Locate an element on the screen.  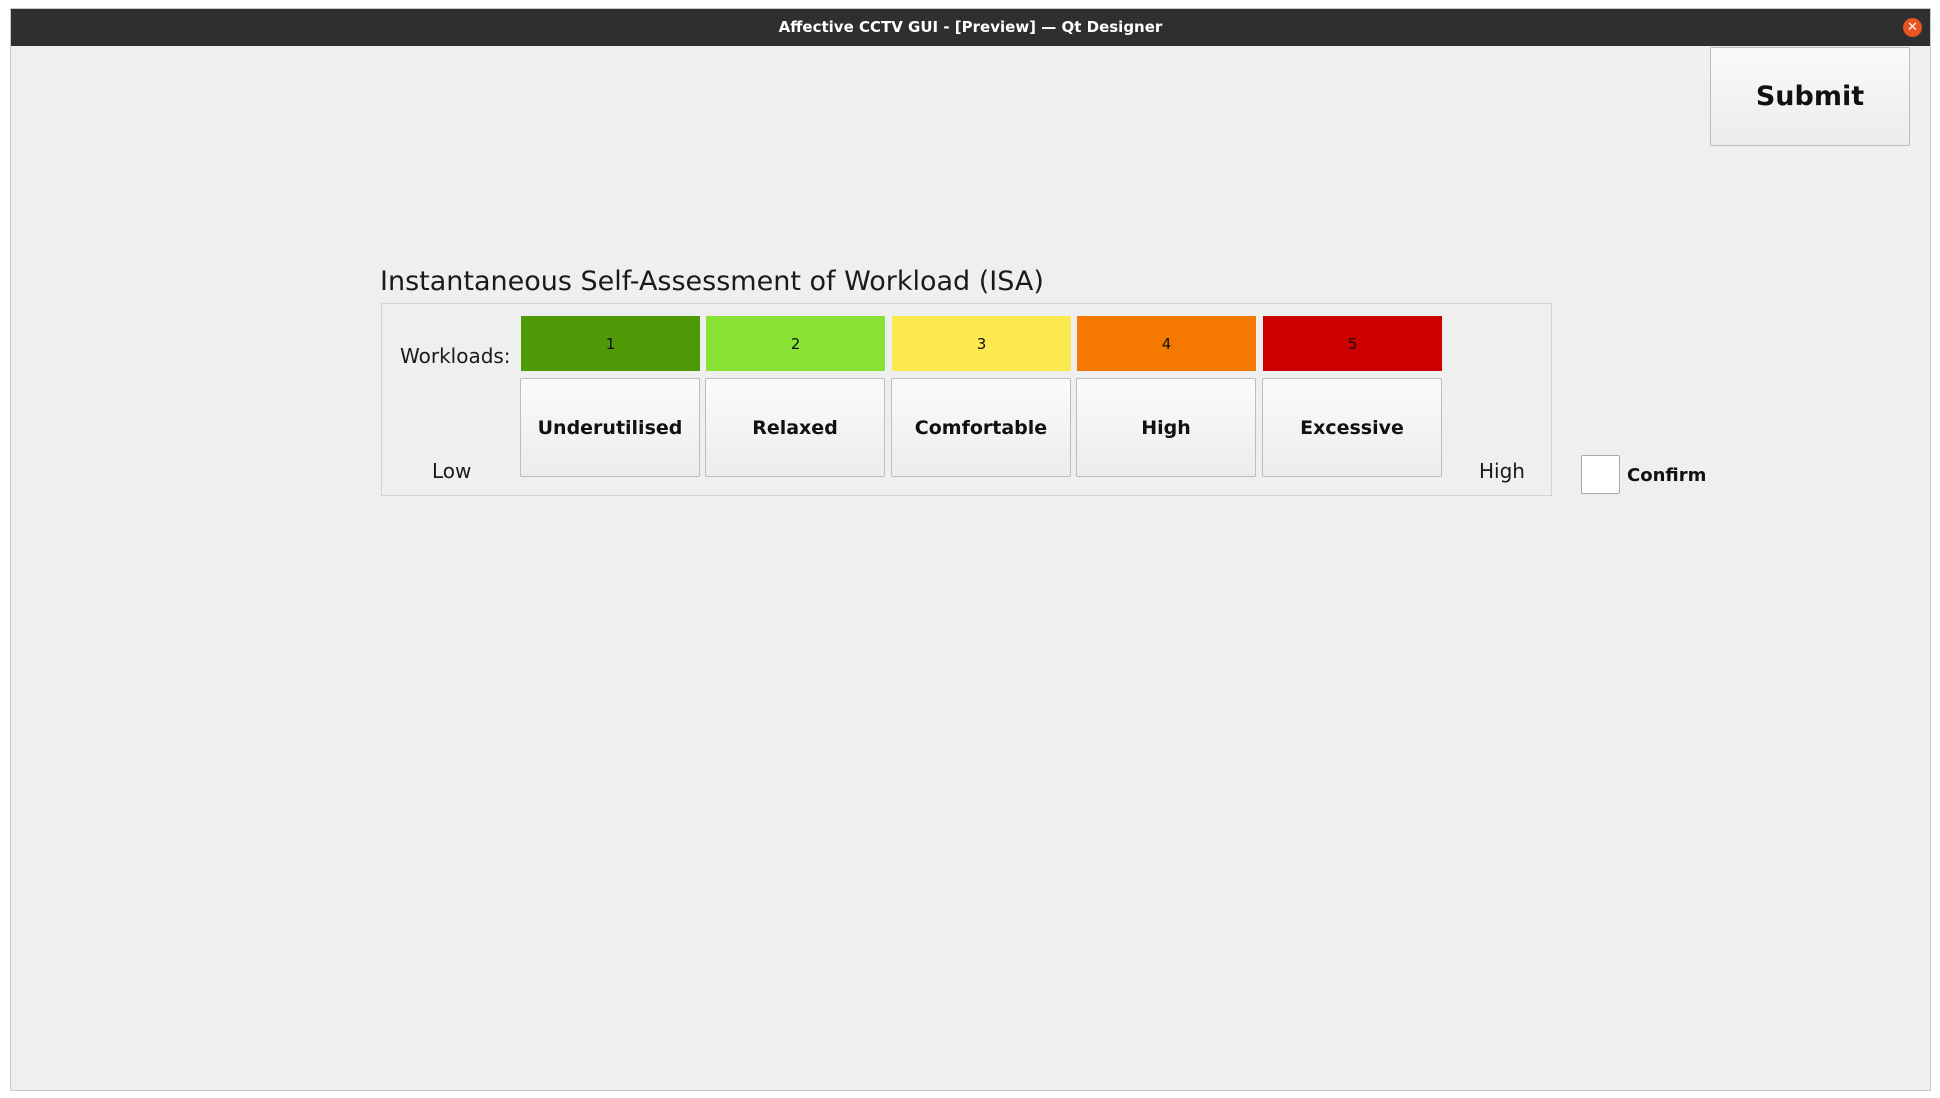
workloads-label: Workloads: is located at coordinates (455, 356).